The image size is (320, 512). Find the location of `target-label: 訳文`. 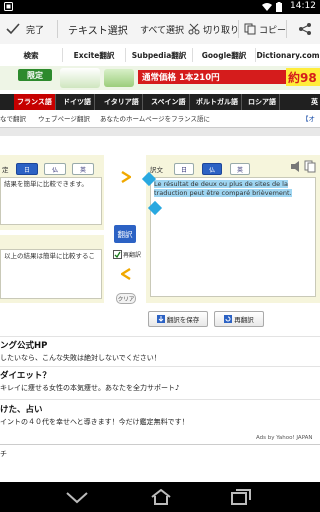

target-label: 訳文 is located at coordinates (156, 170).